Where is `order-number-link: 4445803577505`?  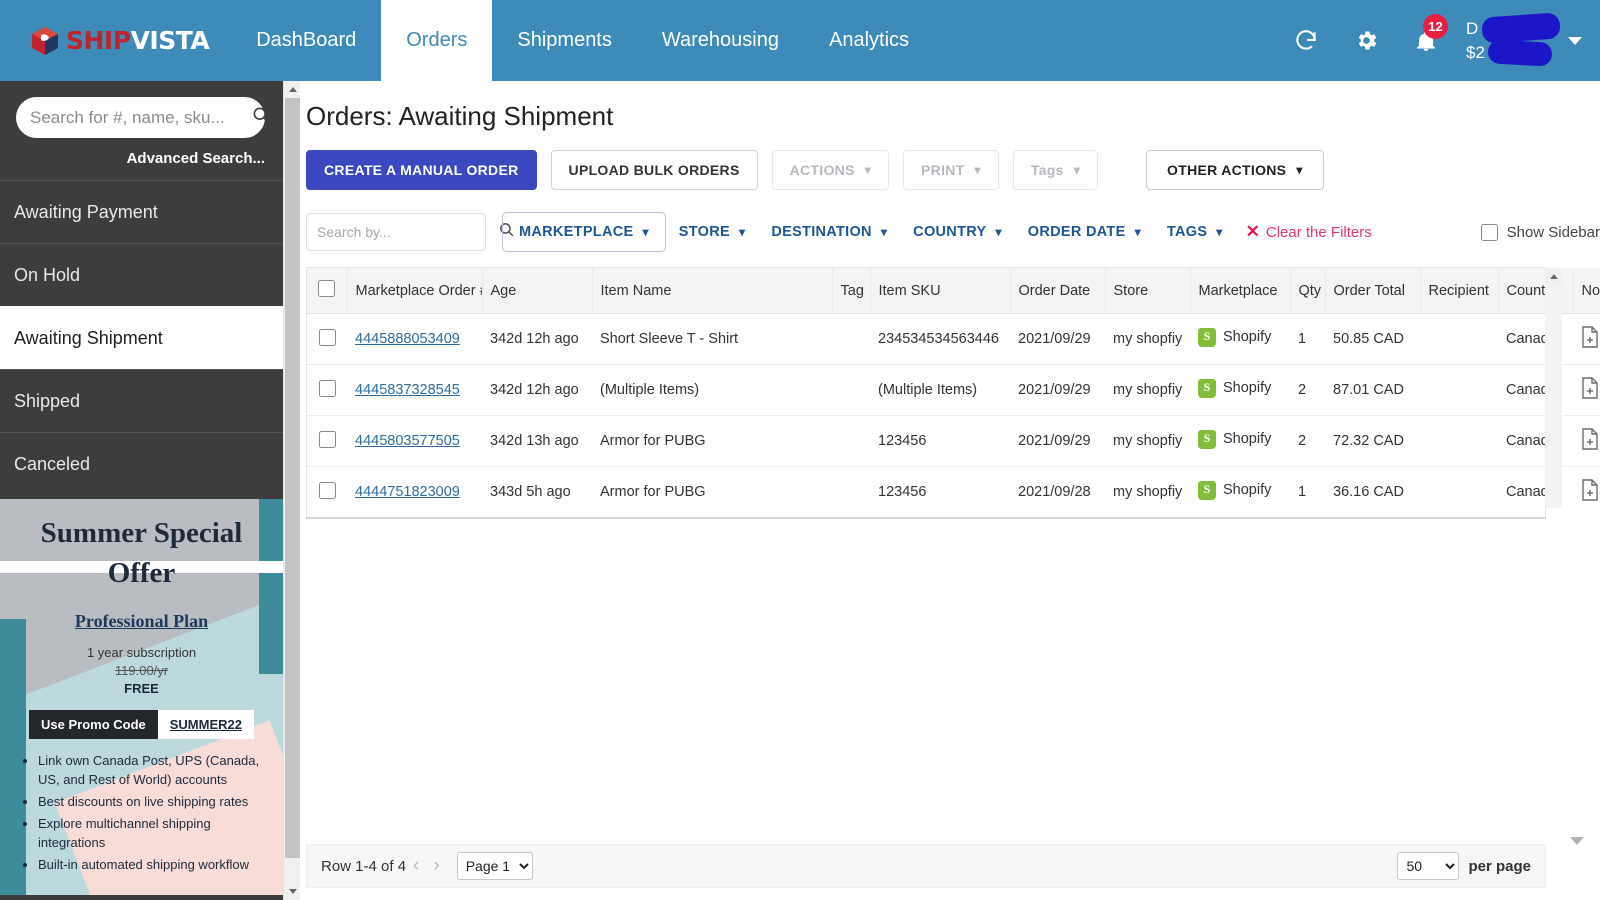
order-number-link: 4445803577505 is located at coordinates (407, 441).